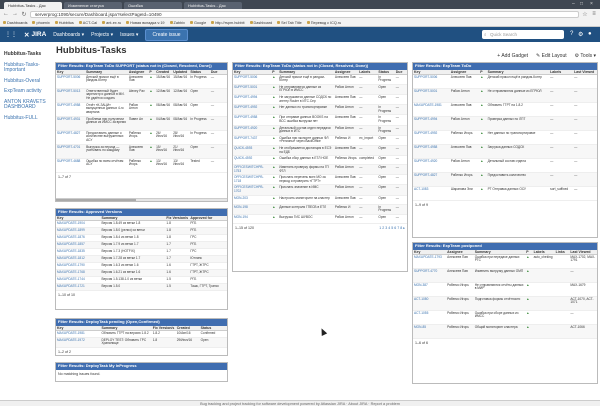  I want to click on sidebar-item-overal: Hubbitus-Overal, so click(27, 81).